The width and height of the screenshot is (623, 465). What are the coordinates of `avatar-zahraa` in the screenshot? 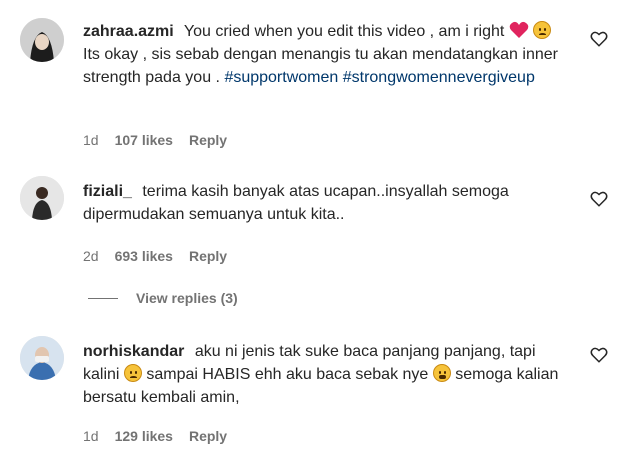 It's located at (42, 40).